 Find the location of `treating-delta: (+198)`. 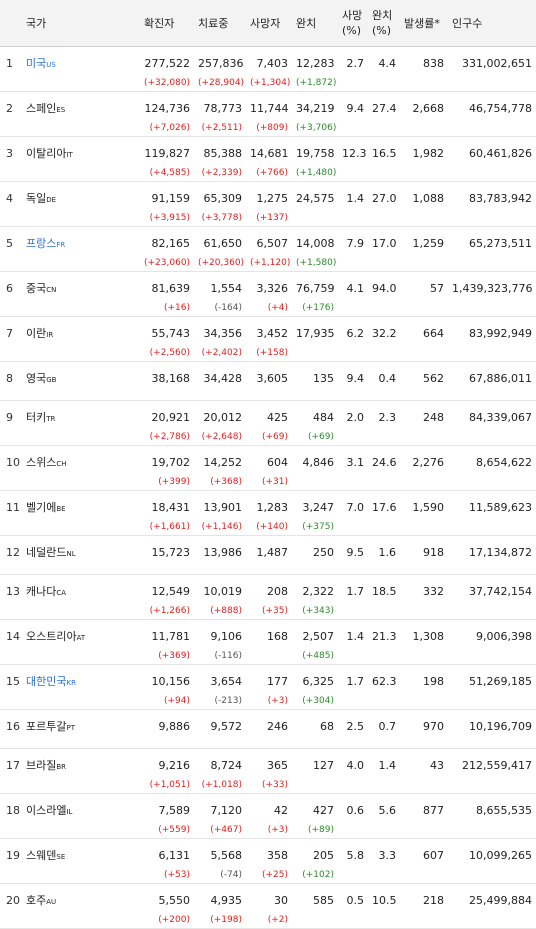

treating-delta: (+198) is located at coordinates (226, 920).